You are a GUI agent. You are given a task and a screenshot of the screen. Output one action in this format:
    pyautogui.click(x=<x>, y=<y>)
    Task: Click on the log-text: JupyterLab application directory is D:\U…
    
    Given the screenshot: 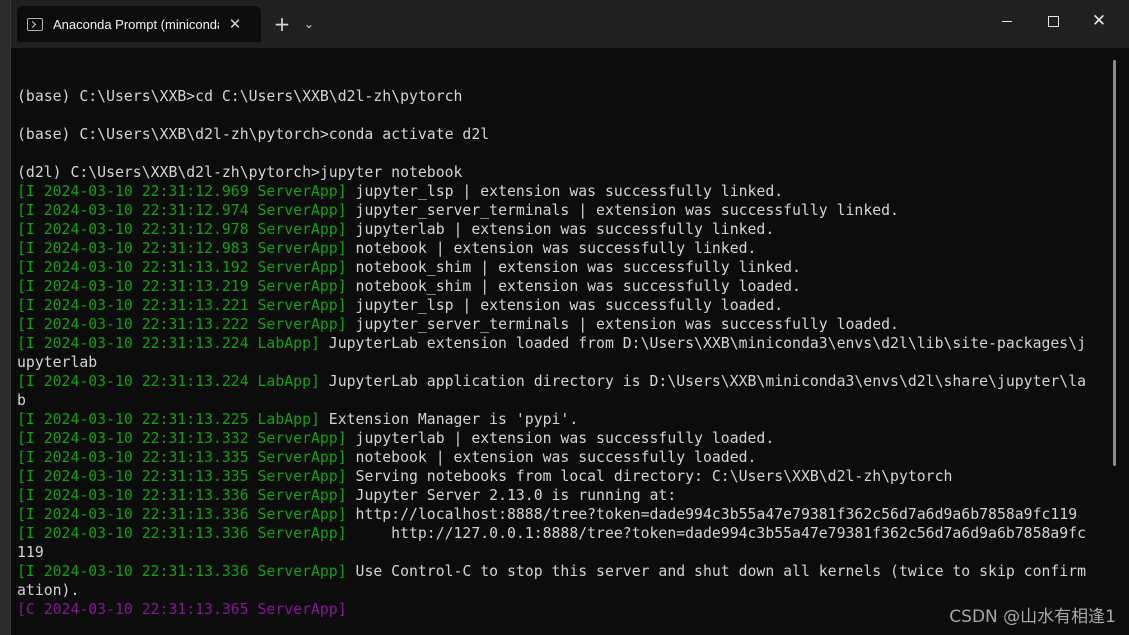 What is the action you would take?
    pyautogui.click(x=703, y=381)
    